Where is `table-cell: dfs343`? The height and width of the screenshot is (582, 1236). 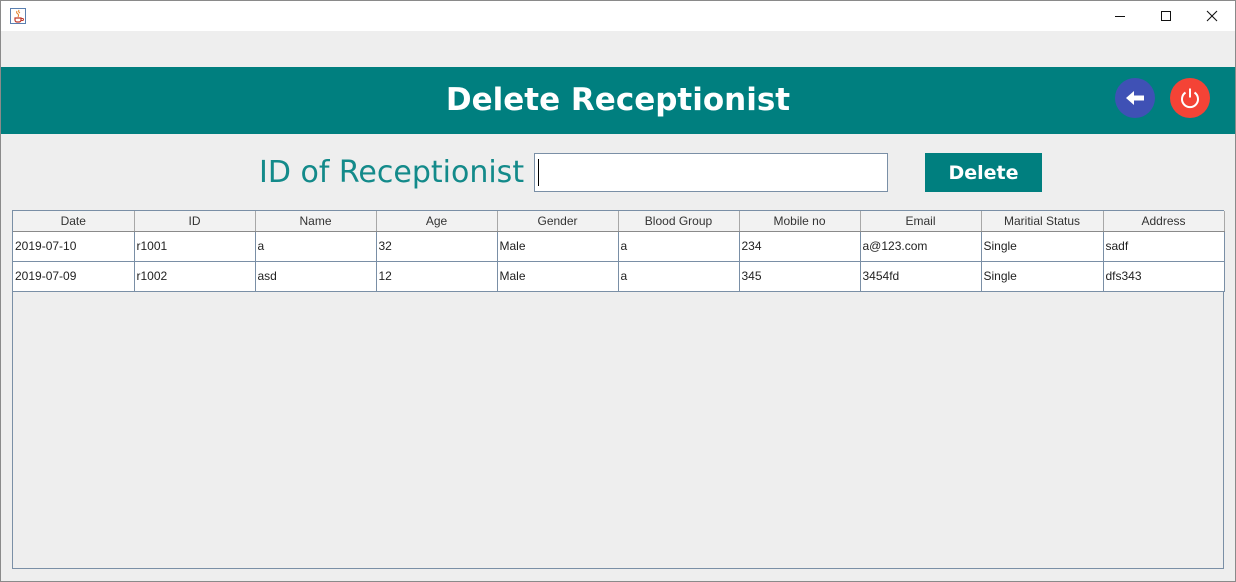
table-cell: dfs343 is located at coordinates (1164, 276).